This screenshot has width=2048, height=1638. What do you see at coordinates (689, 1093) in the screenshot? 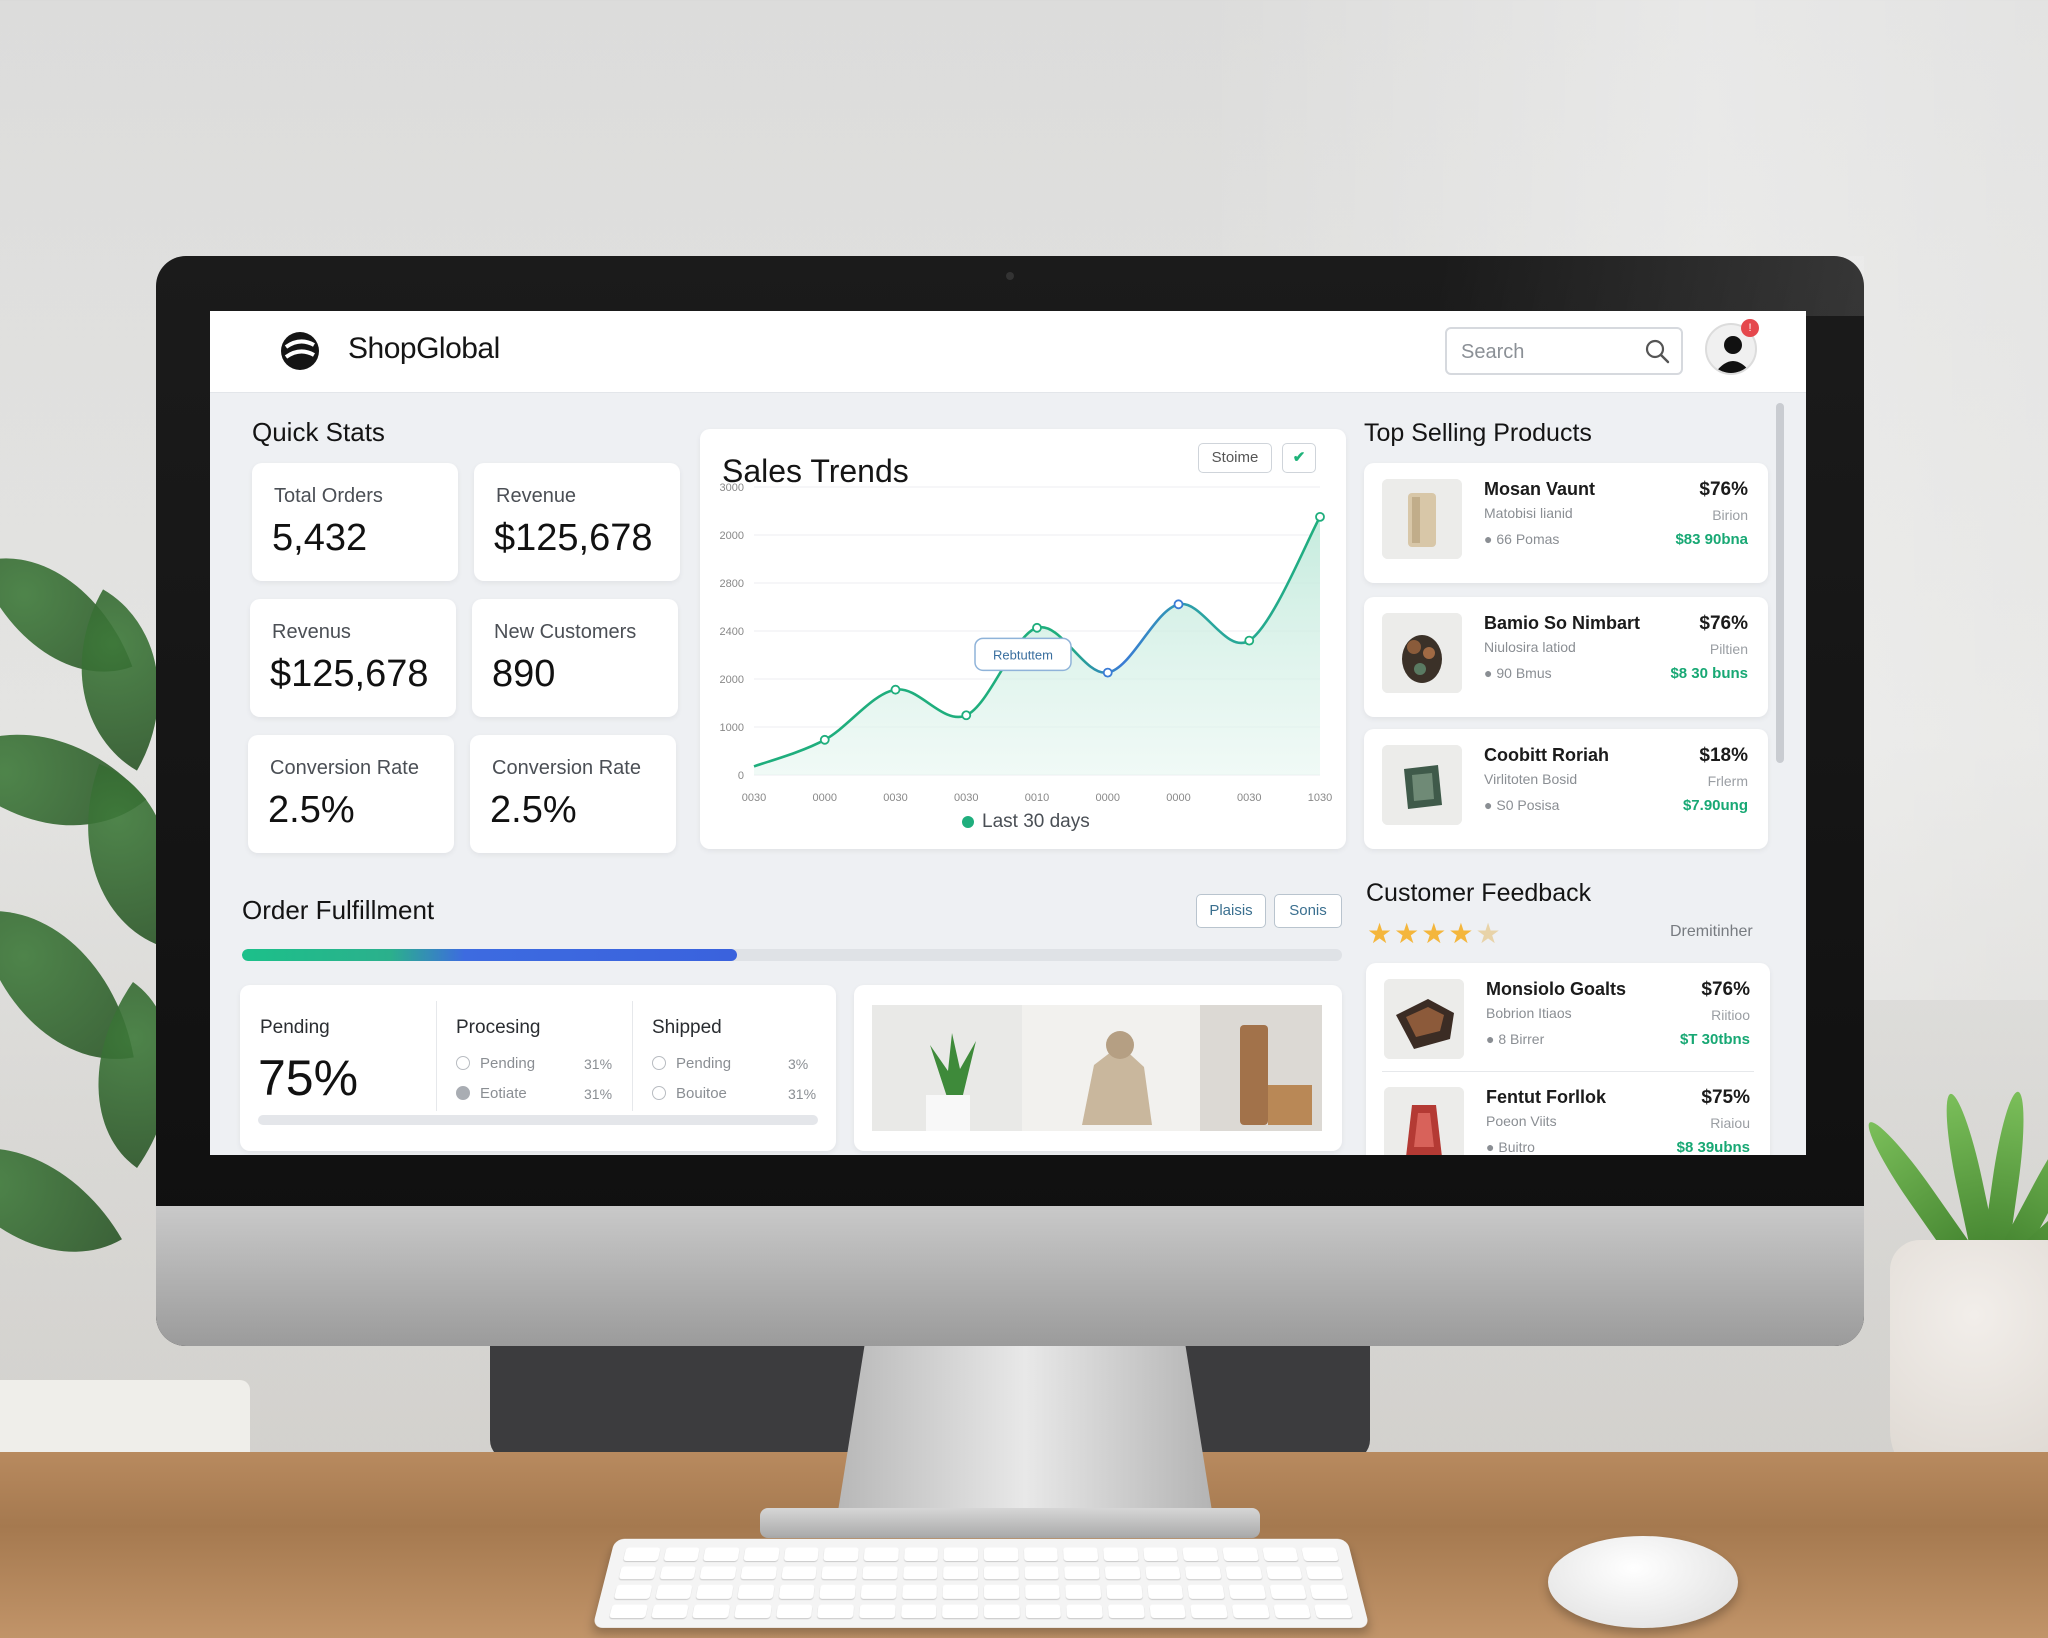
I see `shipped-option: Bouitoe` at bounding box center [689, 1093].